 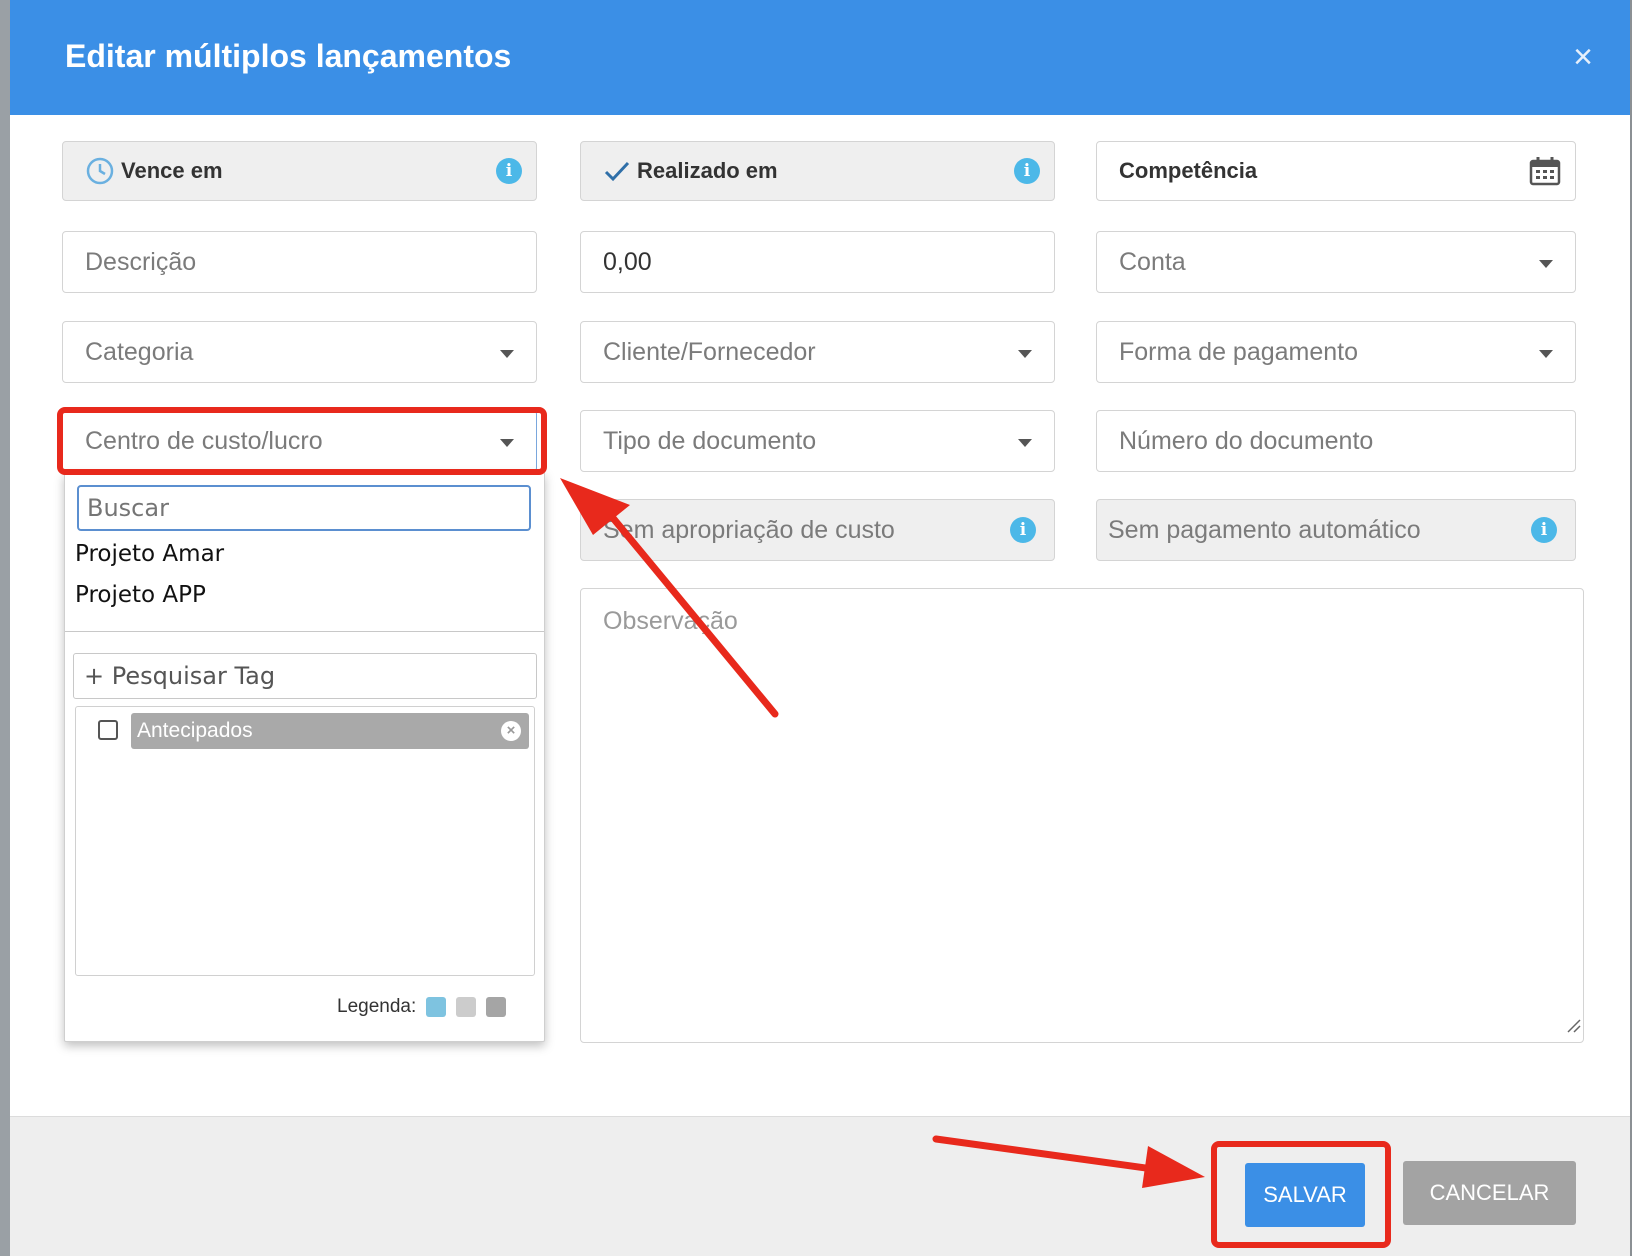 I want to click on arrow-to-dropdown, so click(x=669, y=598).